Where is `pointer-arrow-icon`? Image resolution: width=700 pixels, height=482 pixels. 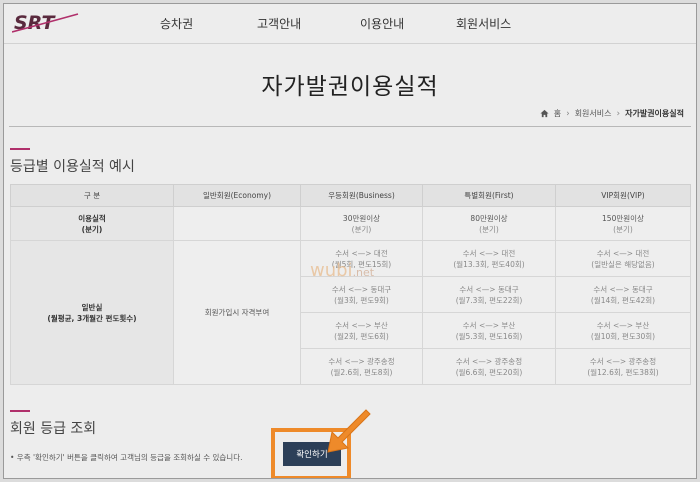 pointer-arrow-icon is located at coordinates (349, 431).